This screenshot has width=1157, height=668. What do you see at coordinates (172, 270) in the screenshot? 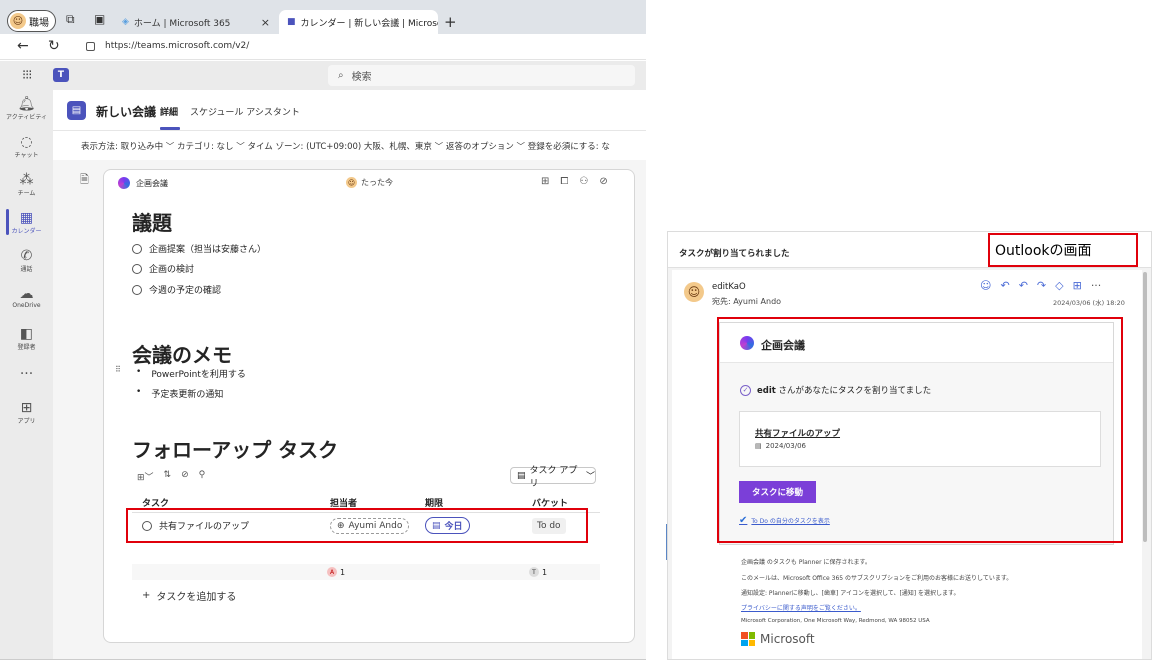
I see `agenda-text: 企画の検討` at bounding box center [172, 270].